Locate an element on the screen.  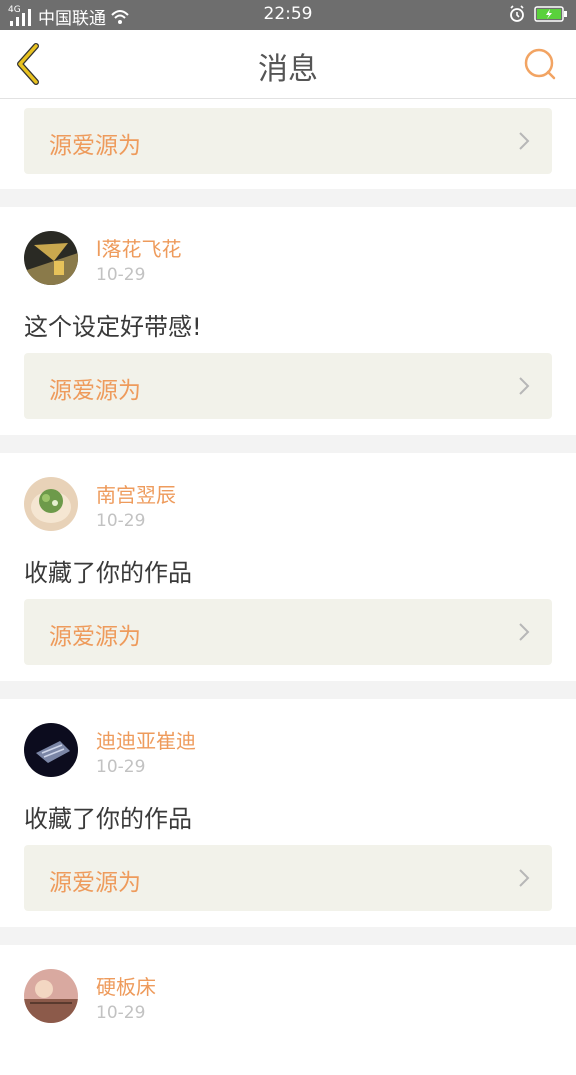
status-time: 22:59 is located at coordinates (288, 14).